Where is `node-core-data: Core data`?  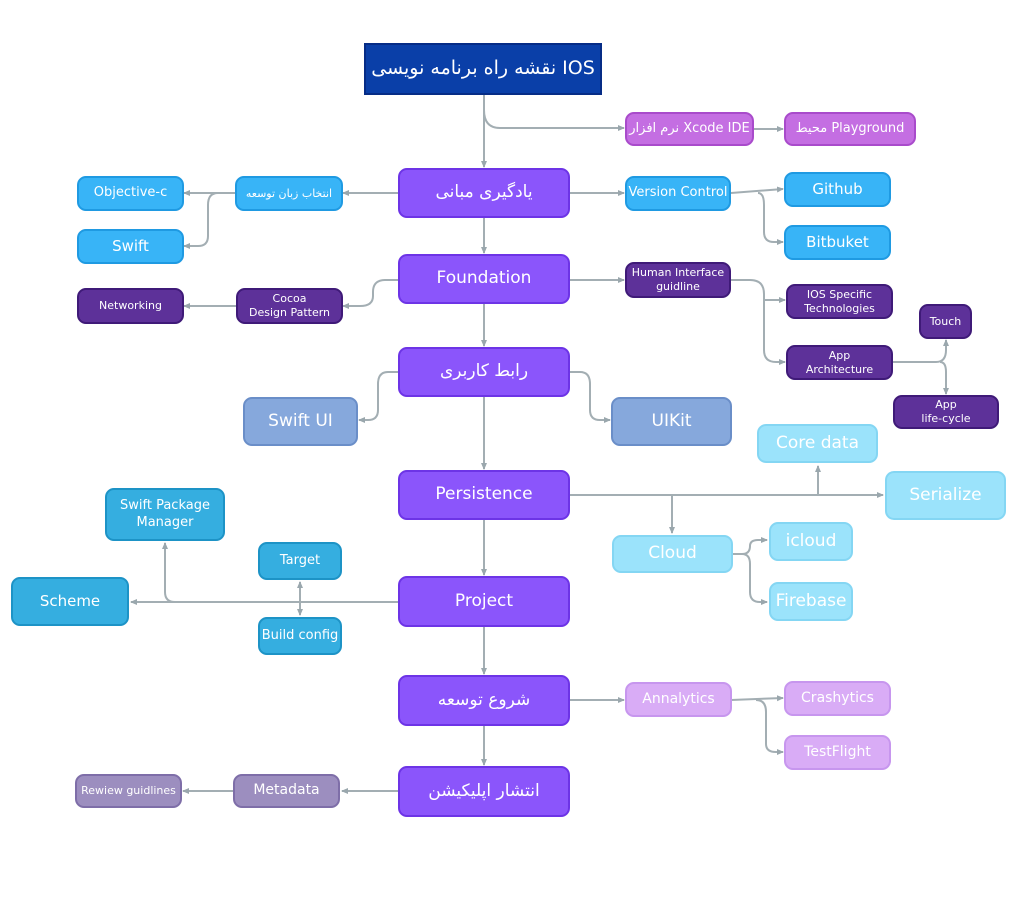 node-core-data: Core data is located at coordinates (817, 443).